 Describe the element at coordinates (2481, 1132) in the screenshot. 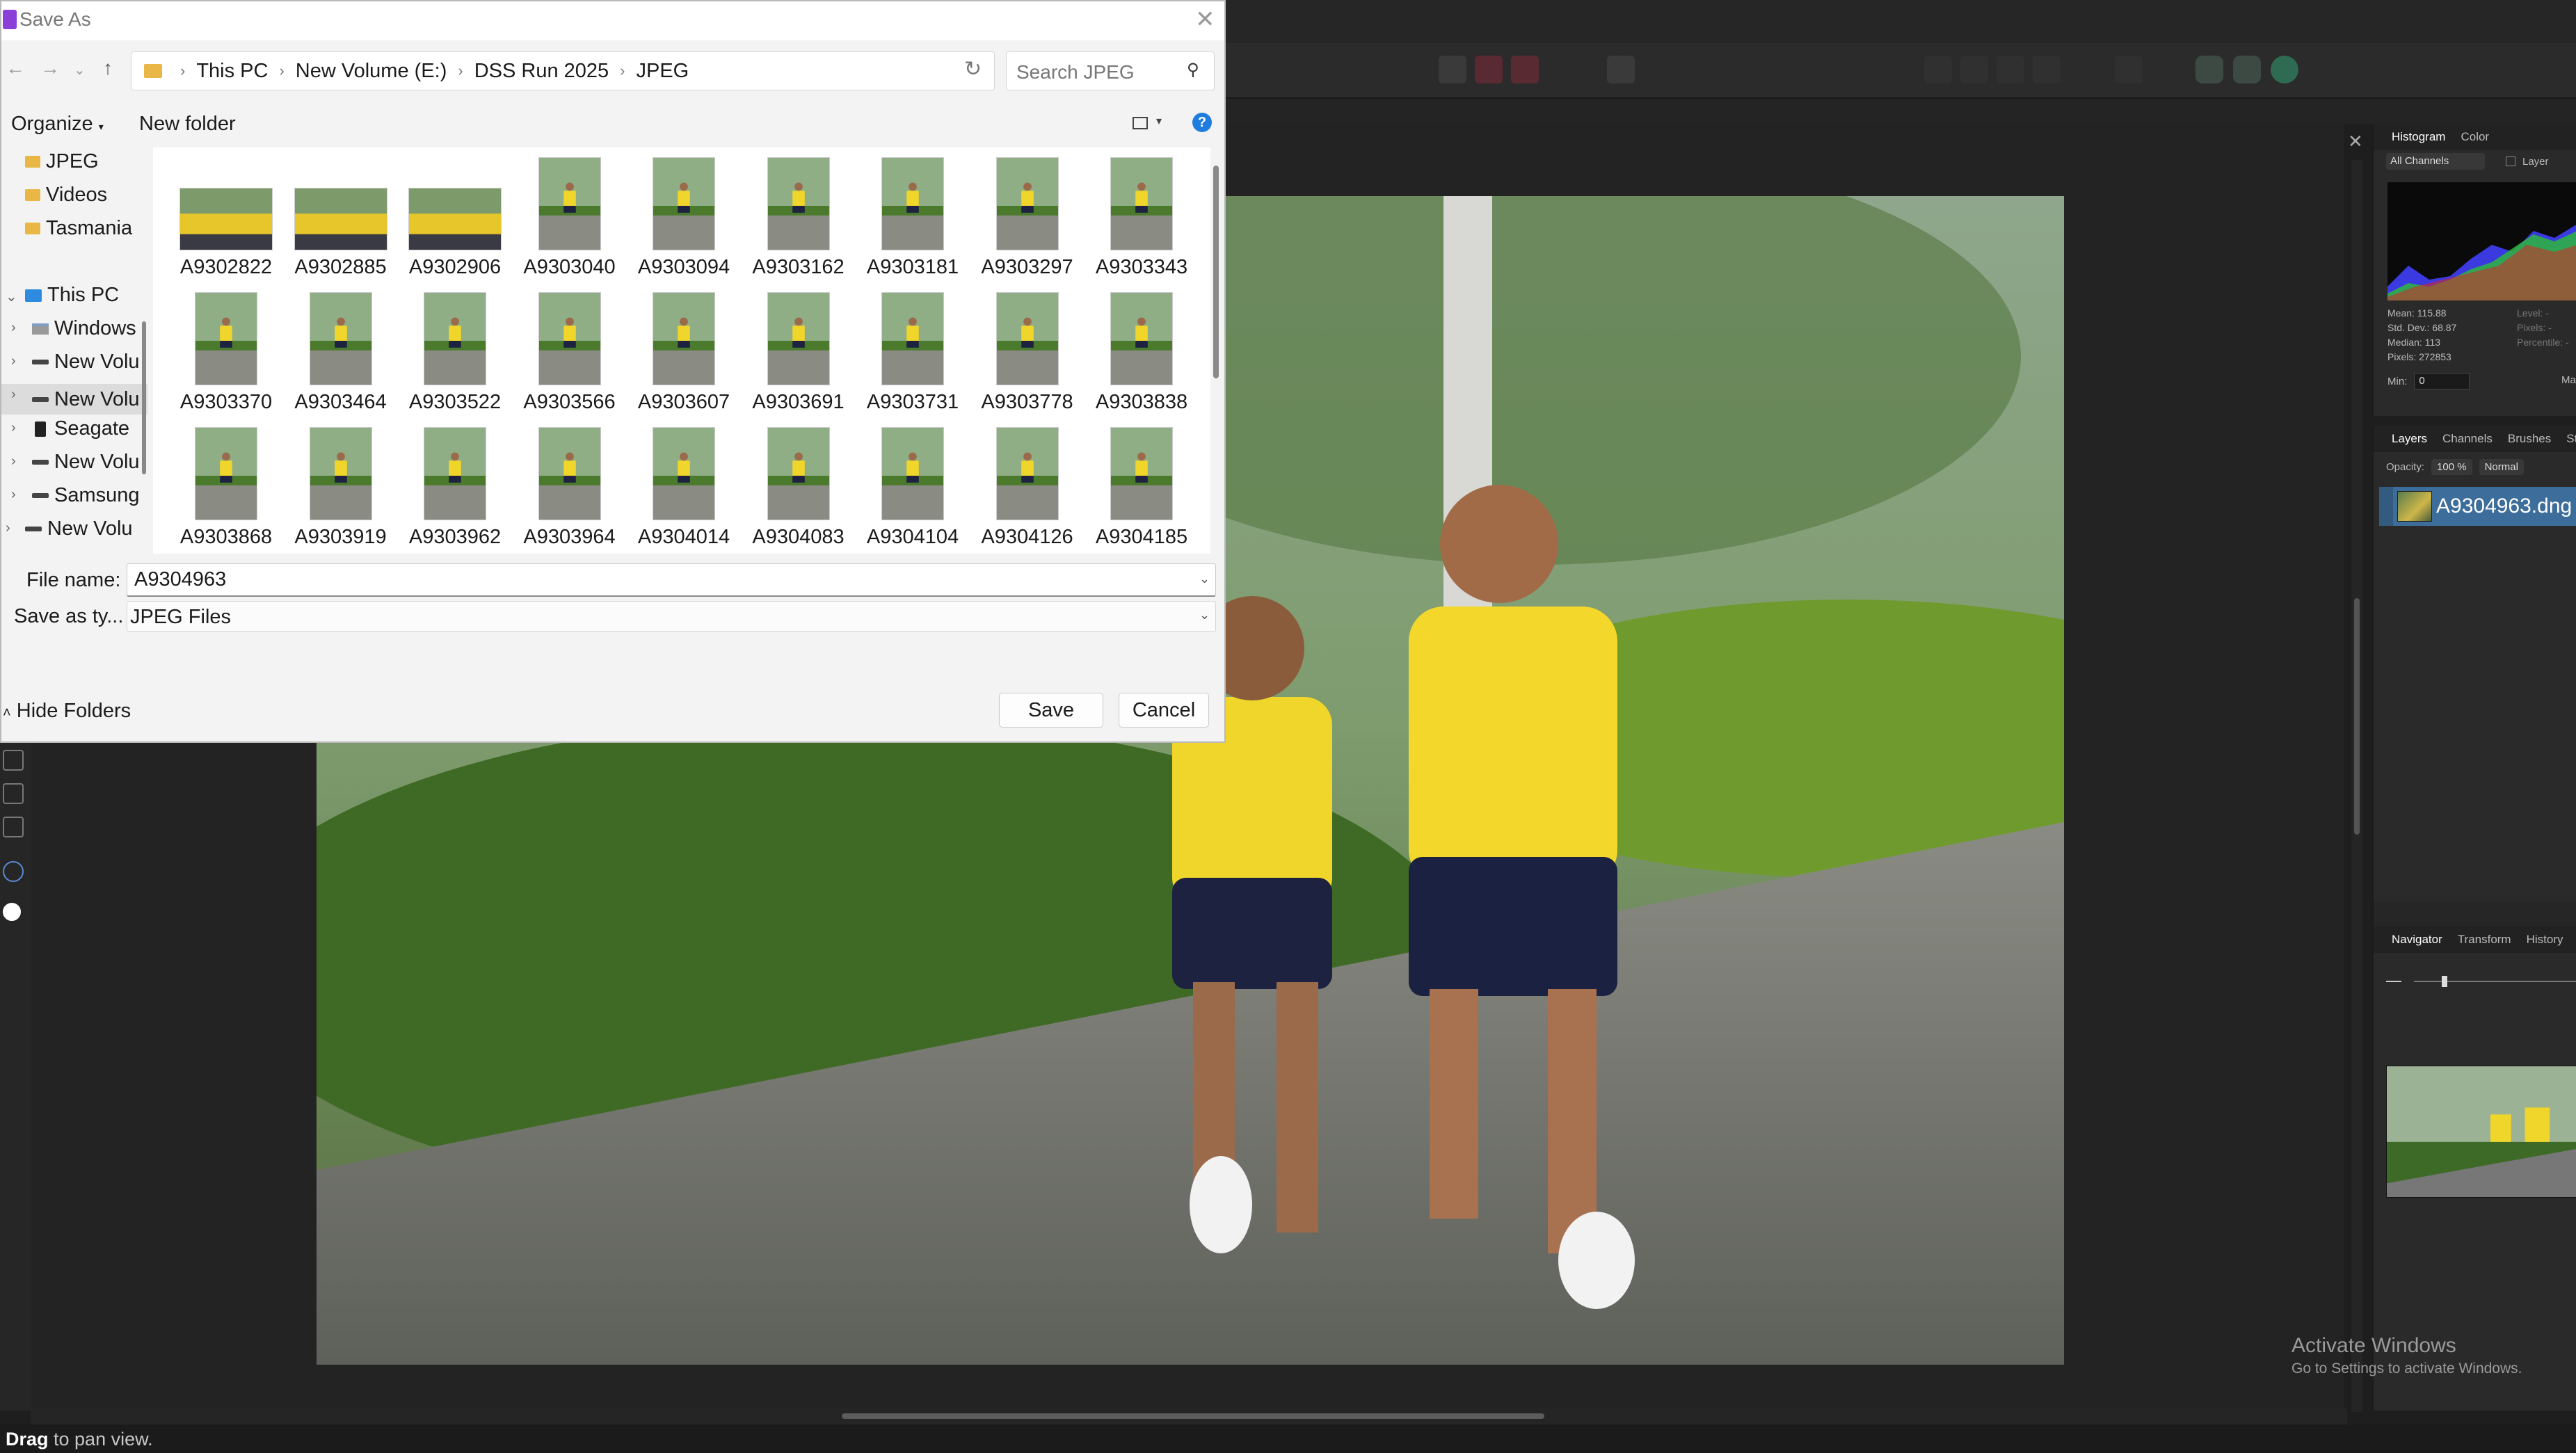

I see `navigator-preview` at that location.